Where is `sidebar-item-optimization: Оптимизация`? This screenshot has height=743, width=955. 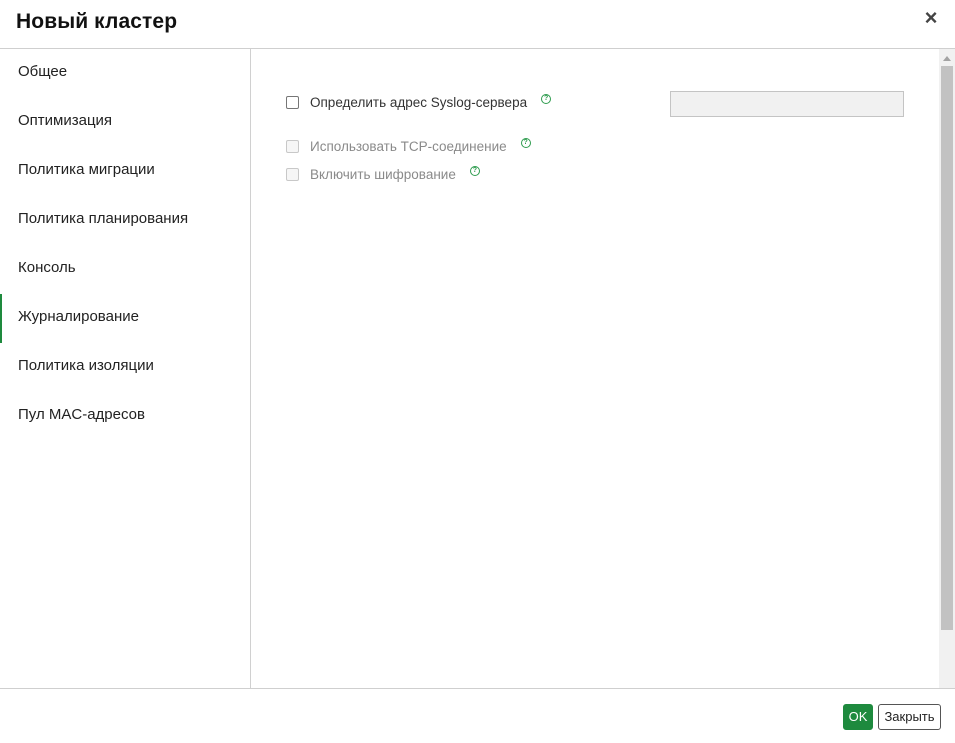 sidebar-item-optimization: Оптимизация is located at coordinates (125, 122).